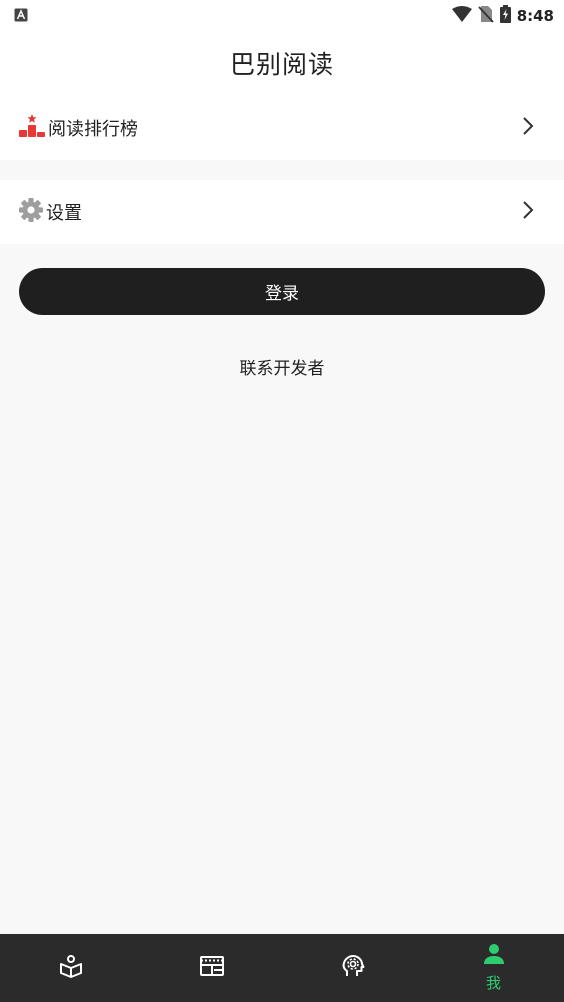 Image resolution: width=564 pixels, height=1002 pixels. Describe the element at coordinates (282, 366) in the screenshot. I see `contact-developer-link: 联系开发者` at that location.